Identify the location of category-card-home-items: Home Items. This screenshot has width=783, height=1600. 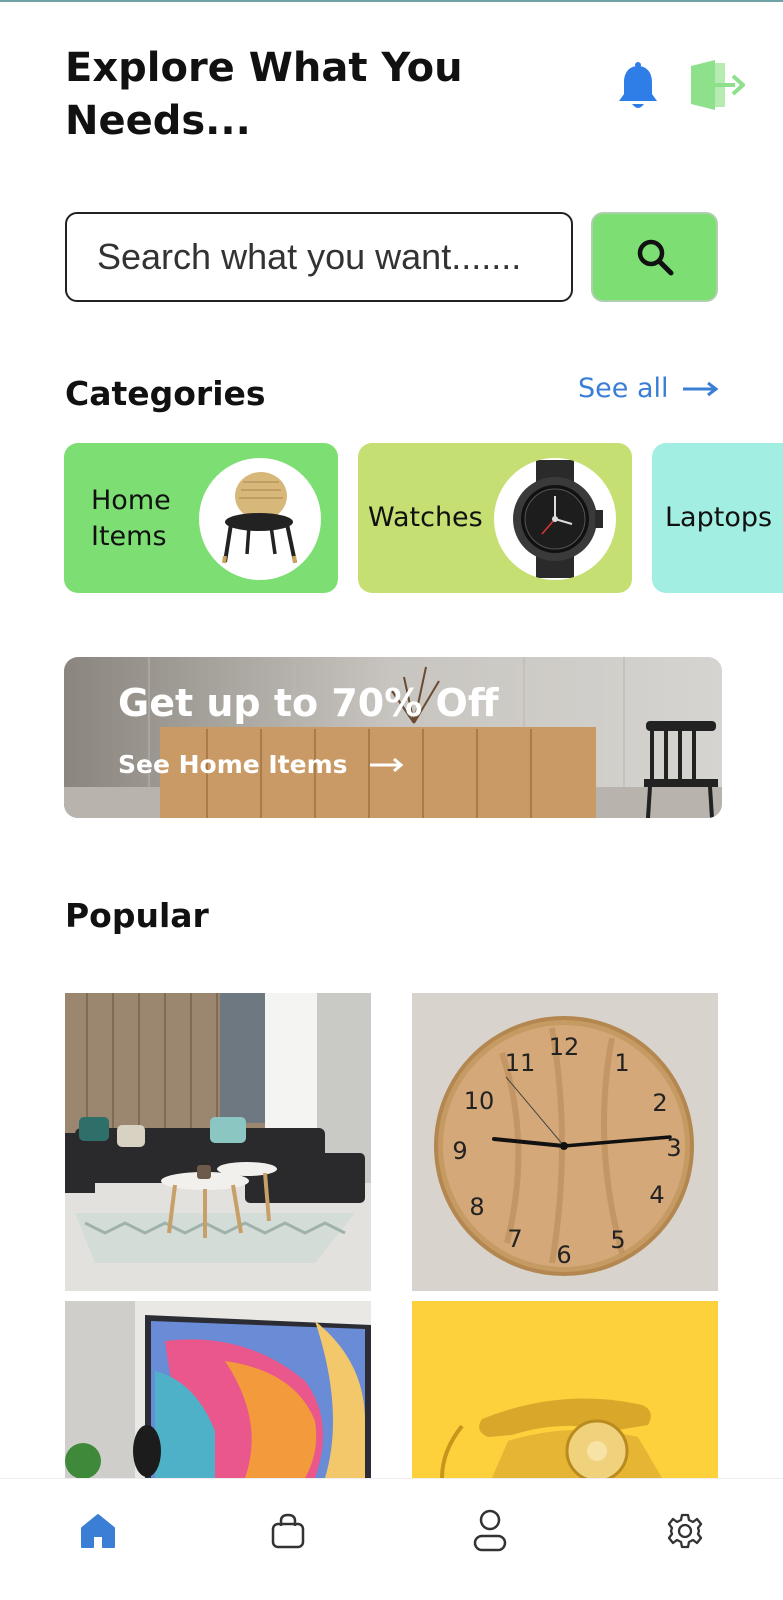
(201, 518).